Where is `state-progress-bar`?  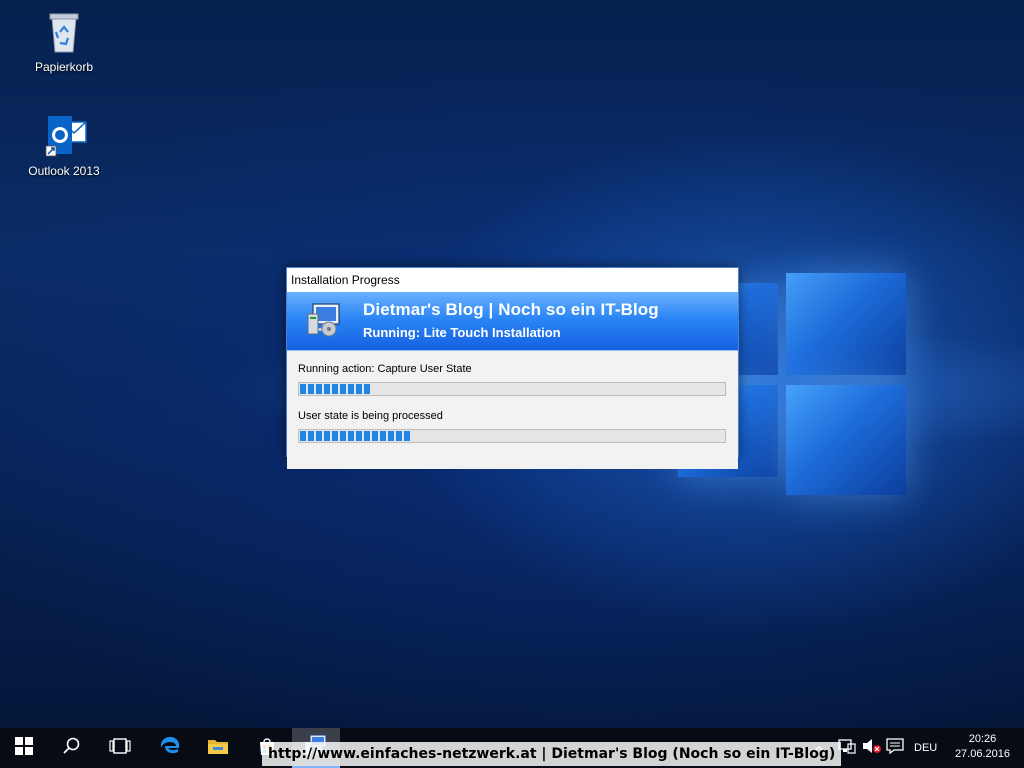
state-progress-bar is located at coordinates (512, 436).